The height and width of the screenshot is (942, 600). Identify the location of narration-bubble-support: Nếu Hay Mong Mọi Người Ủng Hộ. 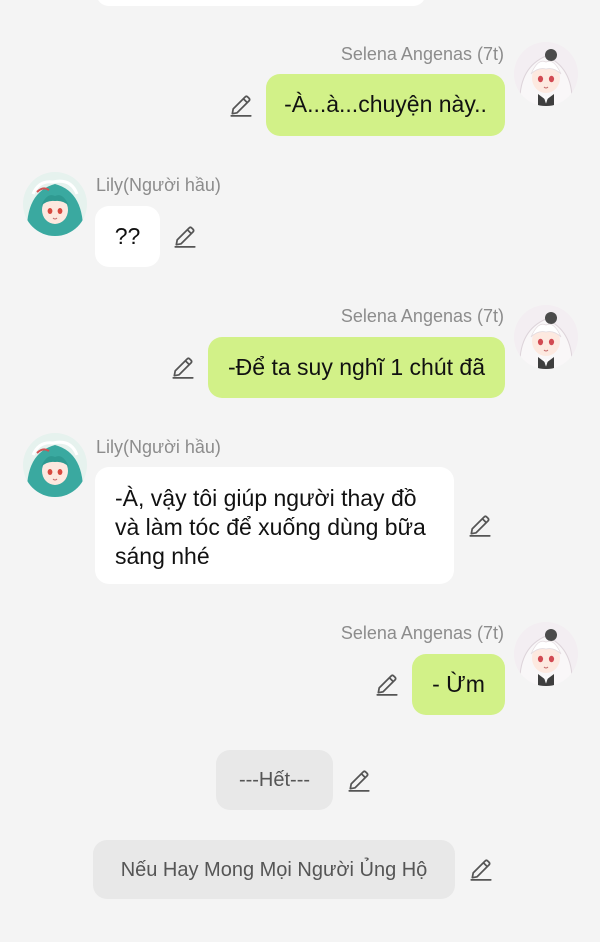
(274, 869).